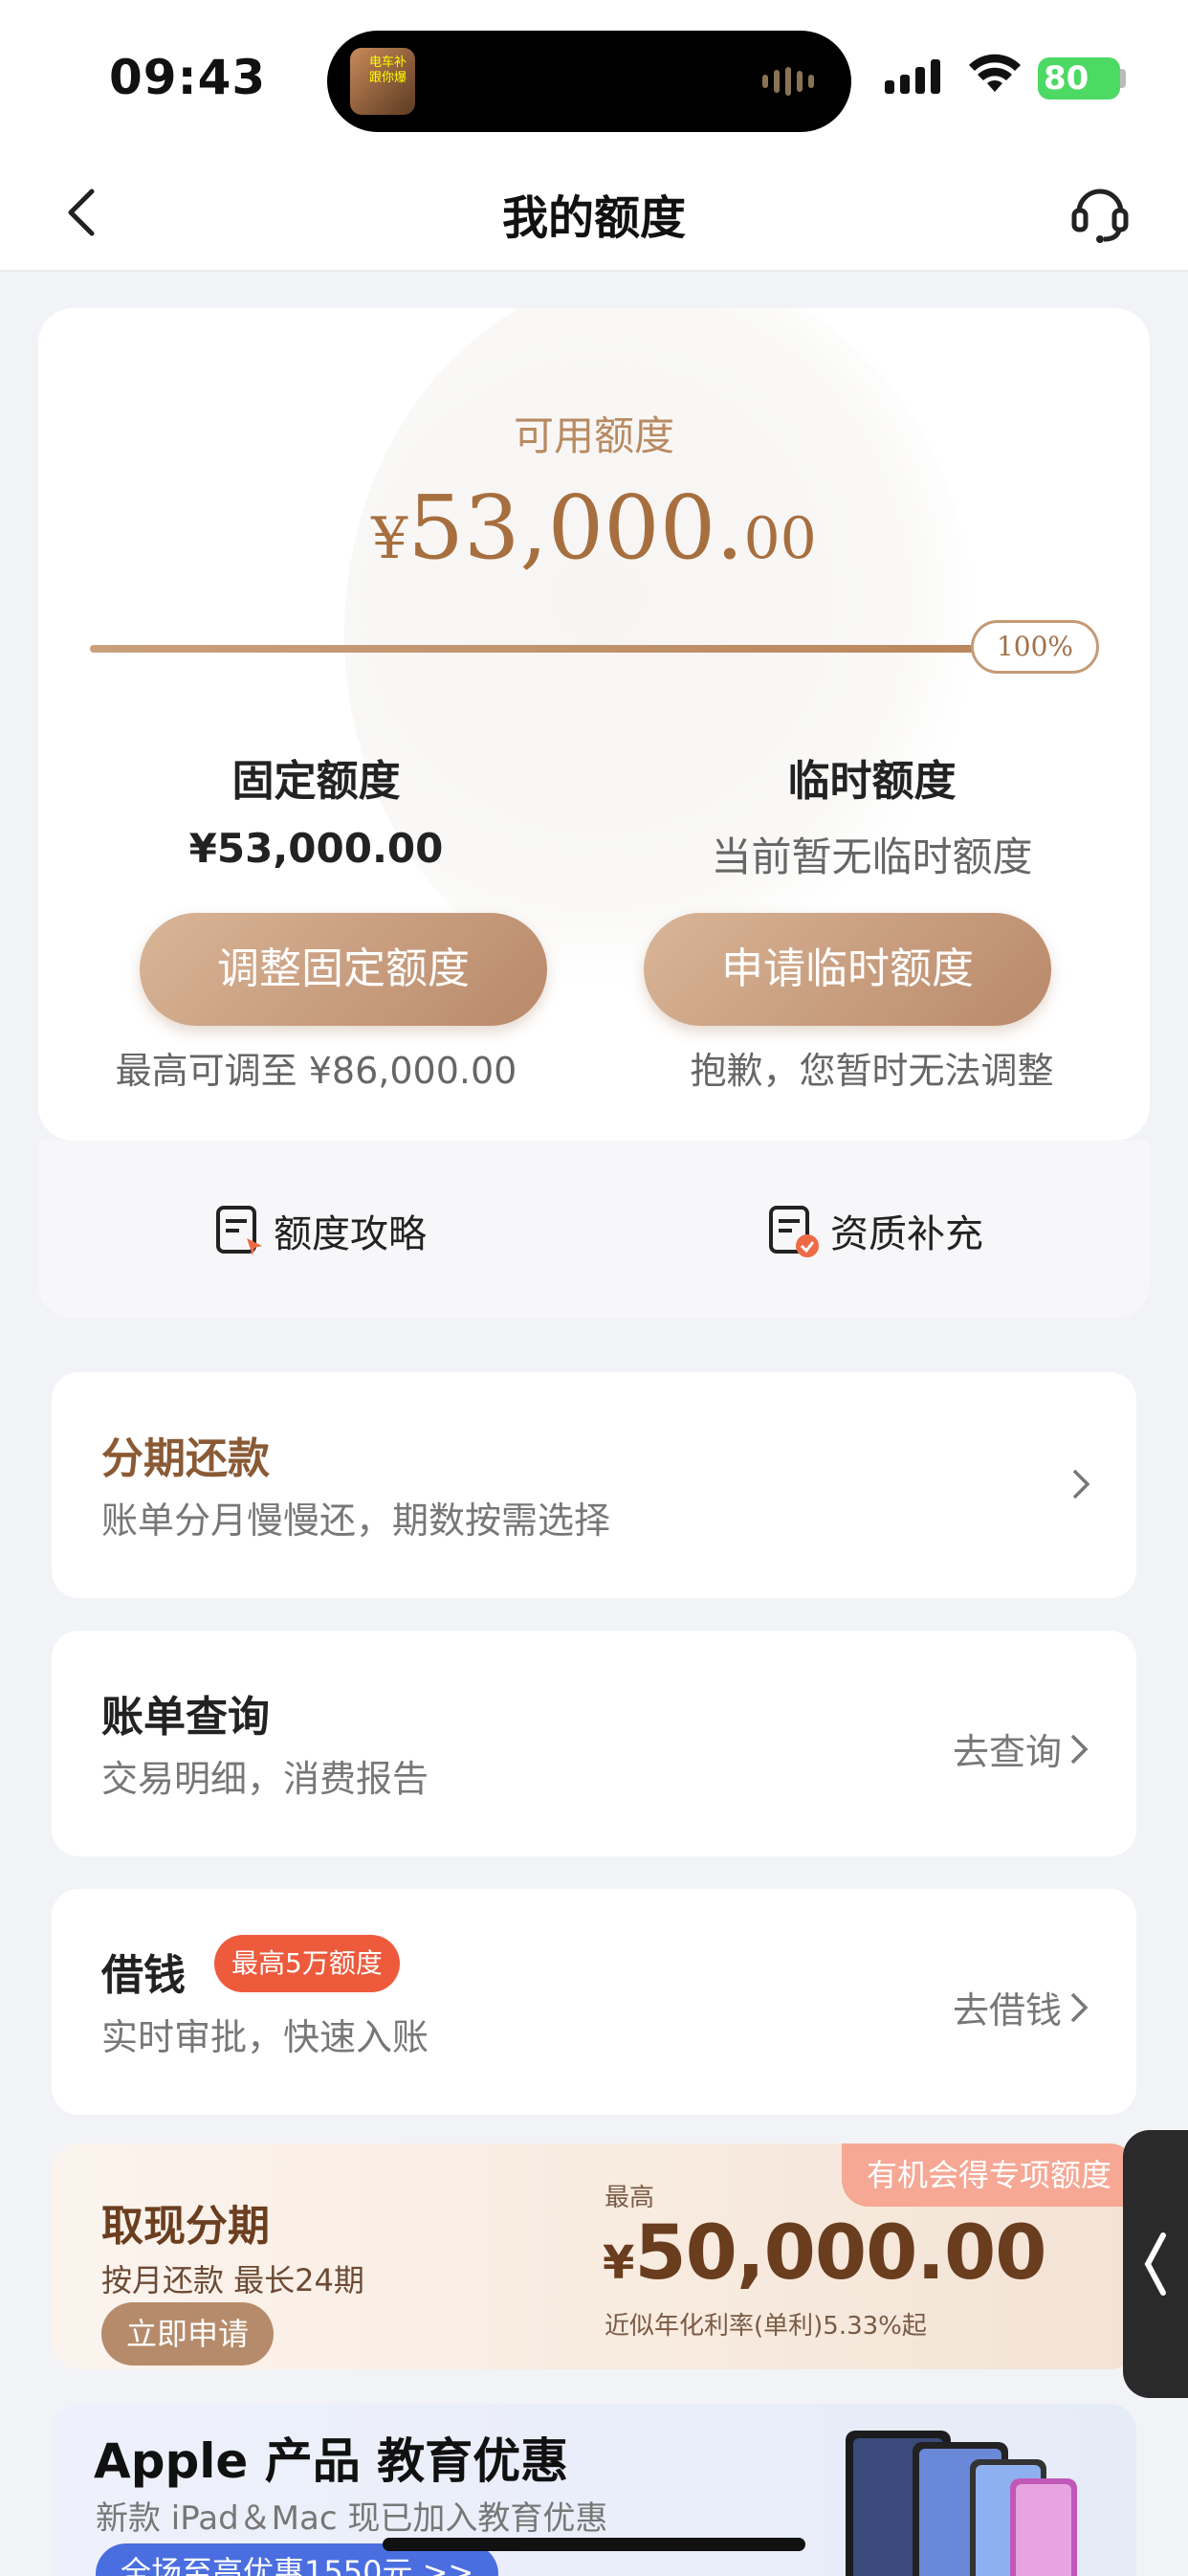 The width and height of the screenshot is (1188, 2576). What do you see at coordinates (307, 1963) in the screenshot?
I see `borrow-limit-badge: 最高5万额度` at bounding box center [307, 1963].